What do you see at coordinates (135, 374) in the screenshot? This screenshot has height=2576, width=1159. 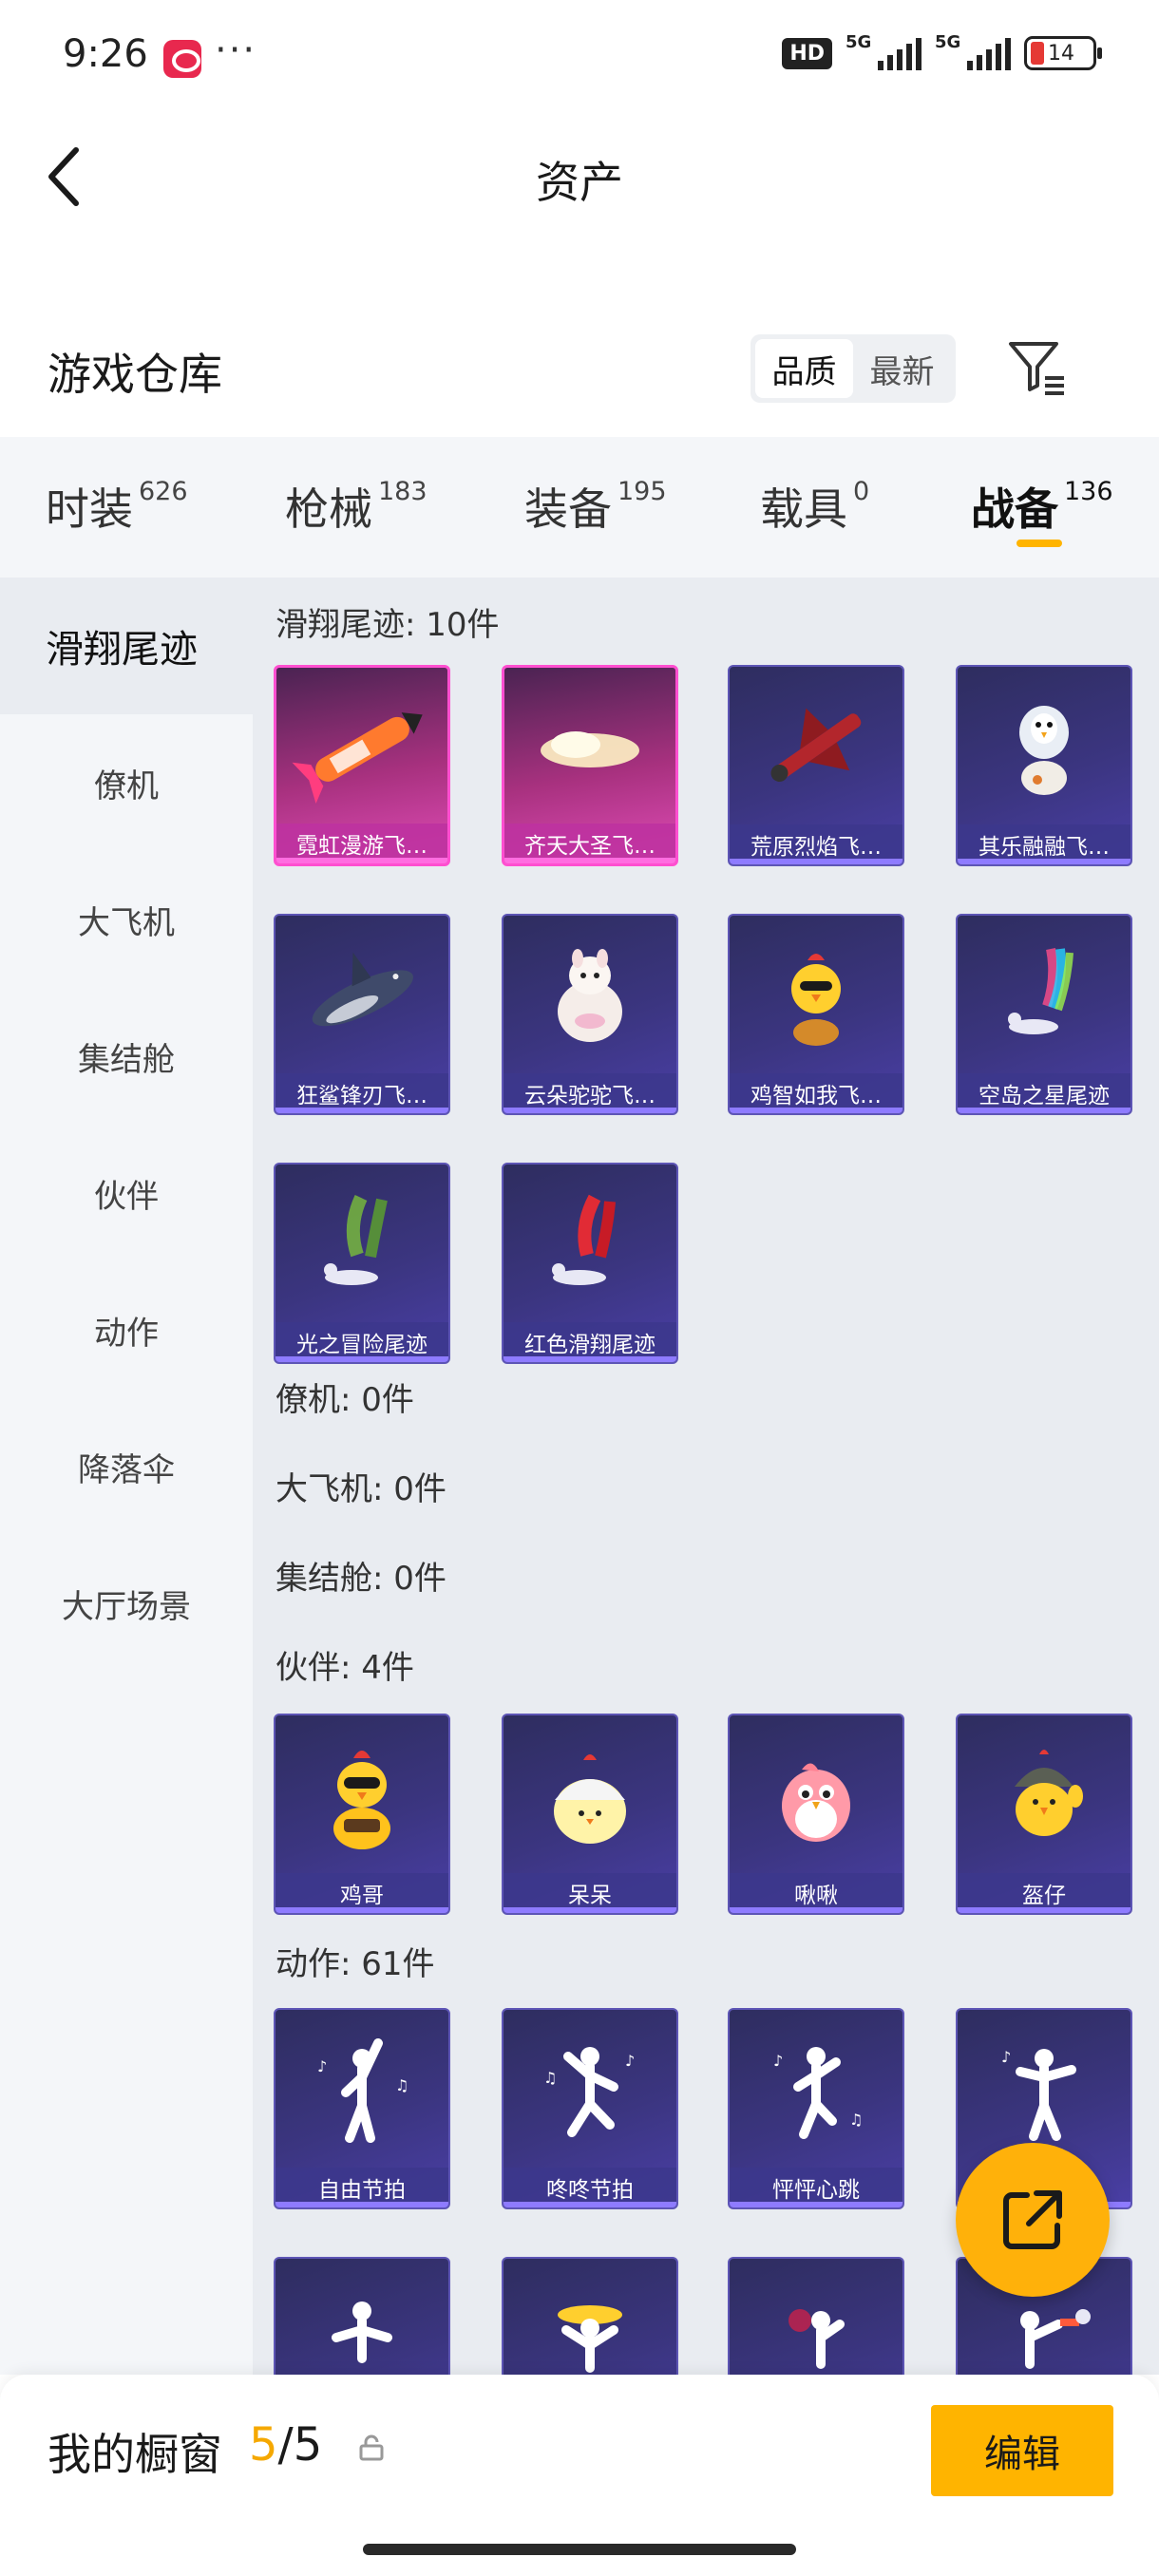 I see `warehouse-title: 游戏仓库` at bounding box center [135, 374].